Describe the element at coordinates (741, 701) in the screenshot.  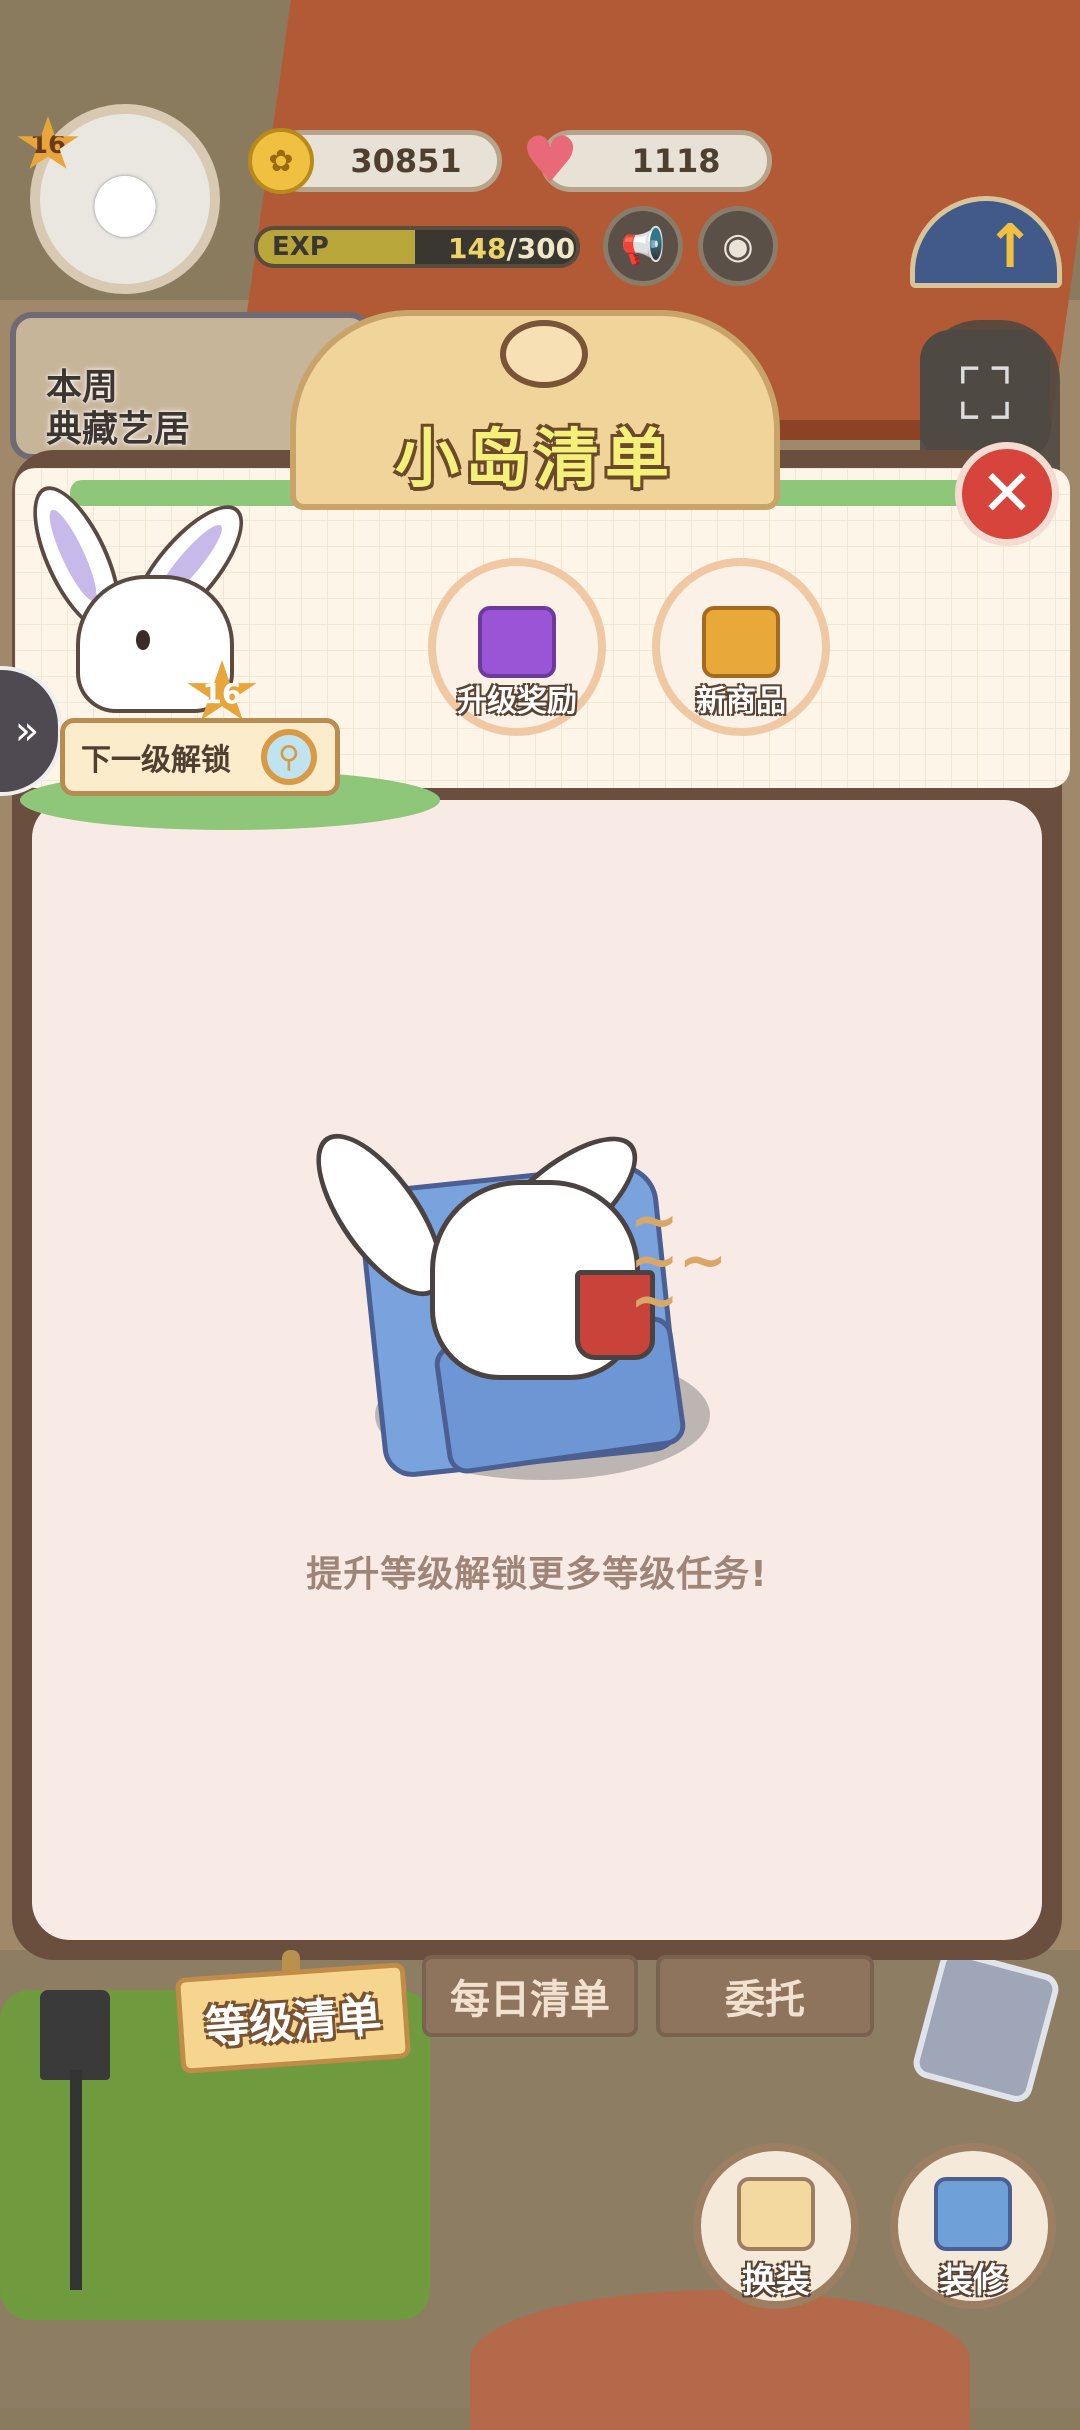
I see `reward-new-items-label: 新商品` at that location.